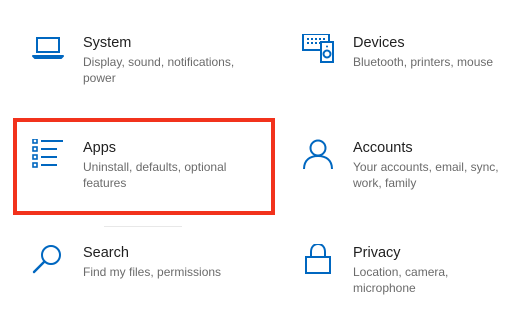  I want to click on tile-description: Your accounts, email, sync, work, family, so click(426, 175).